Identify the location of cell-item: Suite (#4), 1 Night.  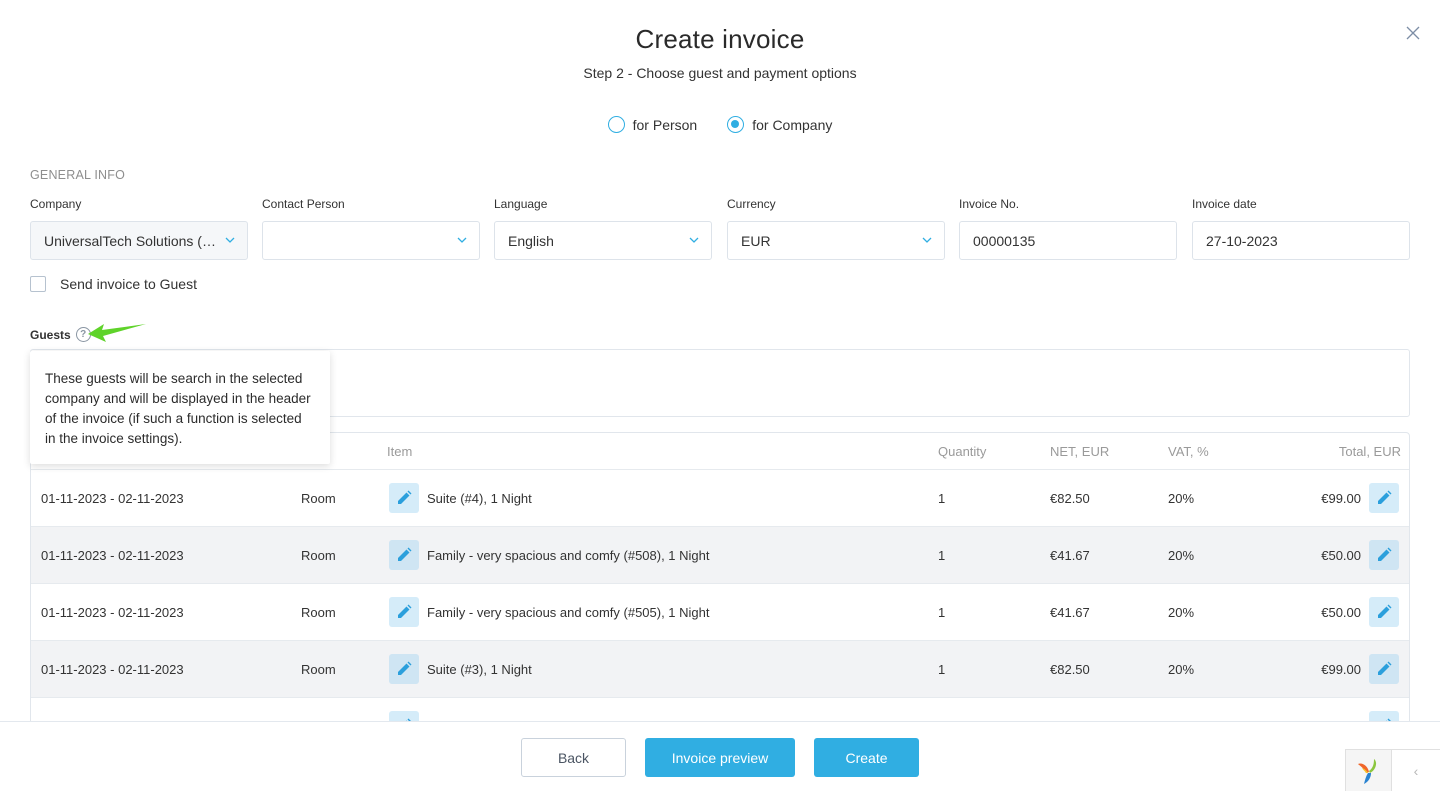
(460, 498).